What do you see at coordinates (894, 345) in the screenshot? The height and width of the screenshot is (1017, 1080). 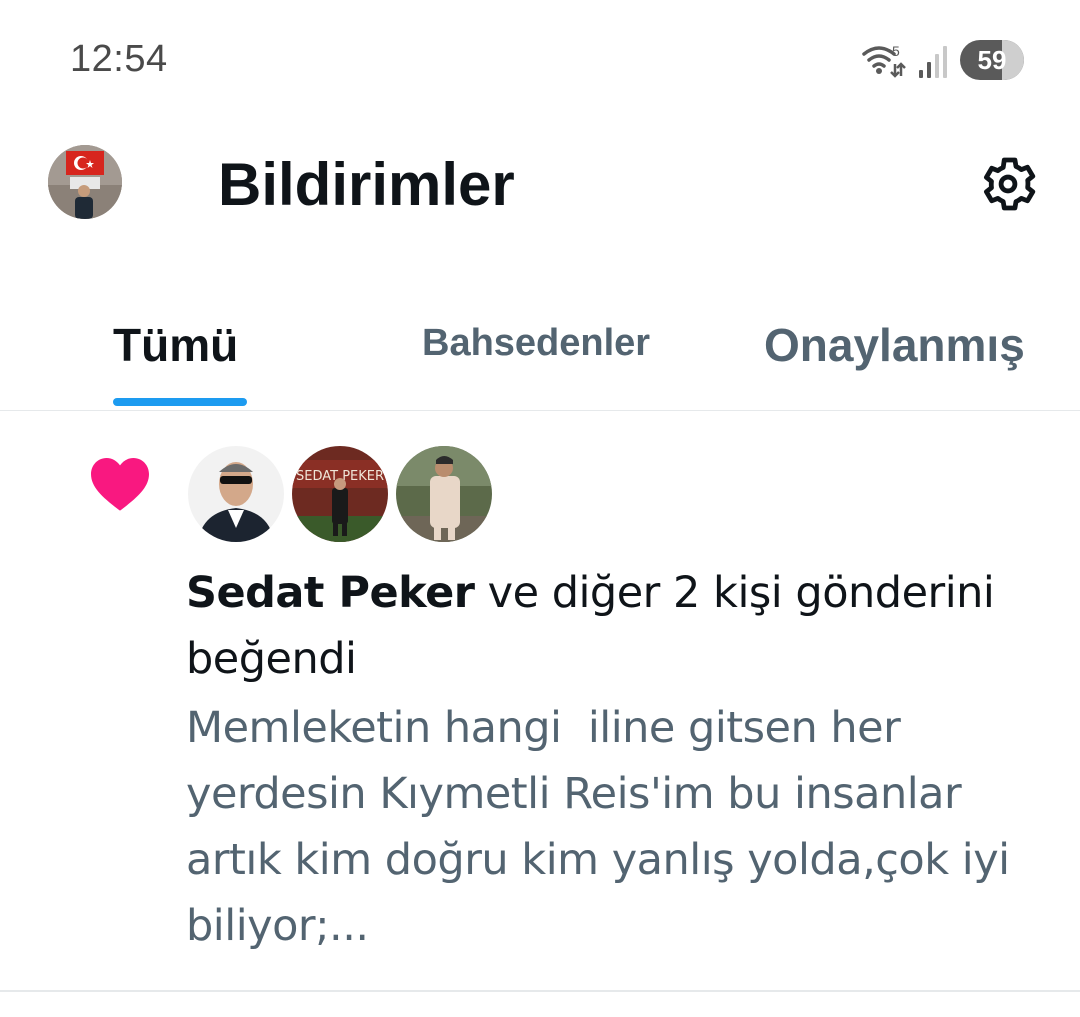 I see `tab-label: Onaylanmış` at bounding box center [894, 345].